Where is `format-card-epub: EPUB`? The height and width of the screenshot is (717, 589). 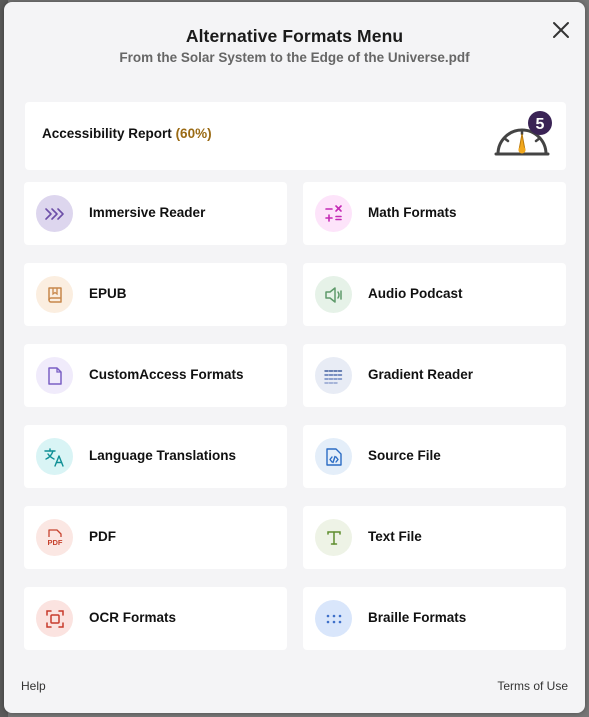 format-card-epub: EPUB is located at coordinates (155, 294).